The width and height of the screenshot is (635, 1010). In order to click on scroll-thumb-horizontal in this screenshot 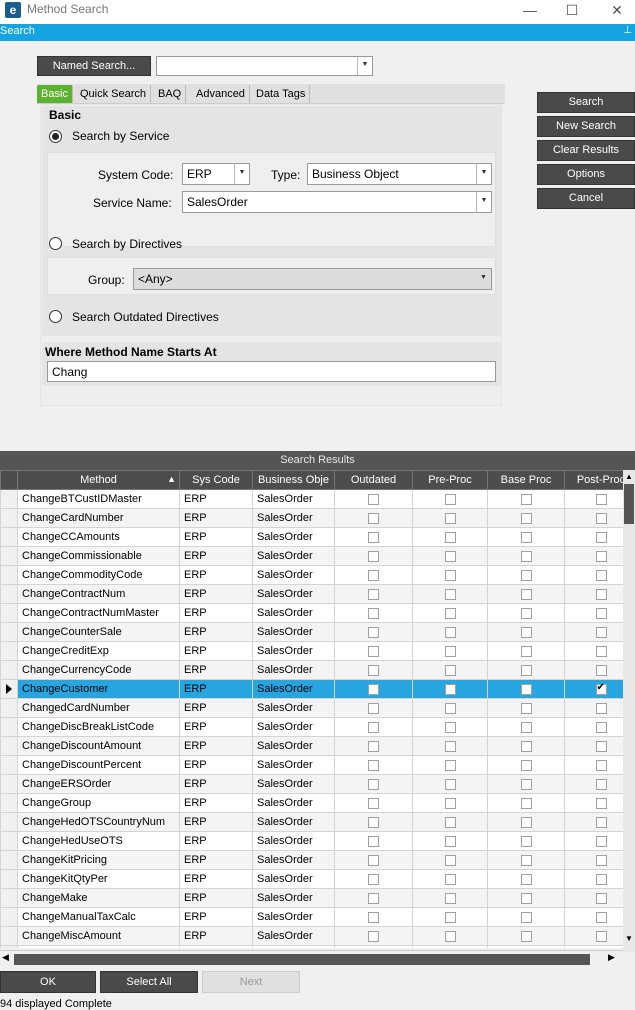, I will do `click(302, 959)`.